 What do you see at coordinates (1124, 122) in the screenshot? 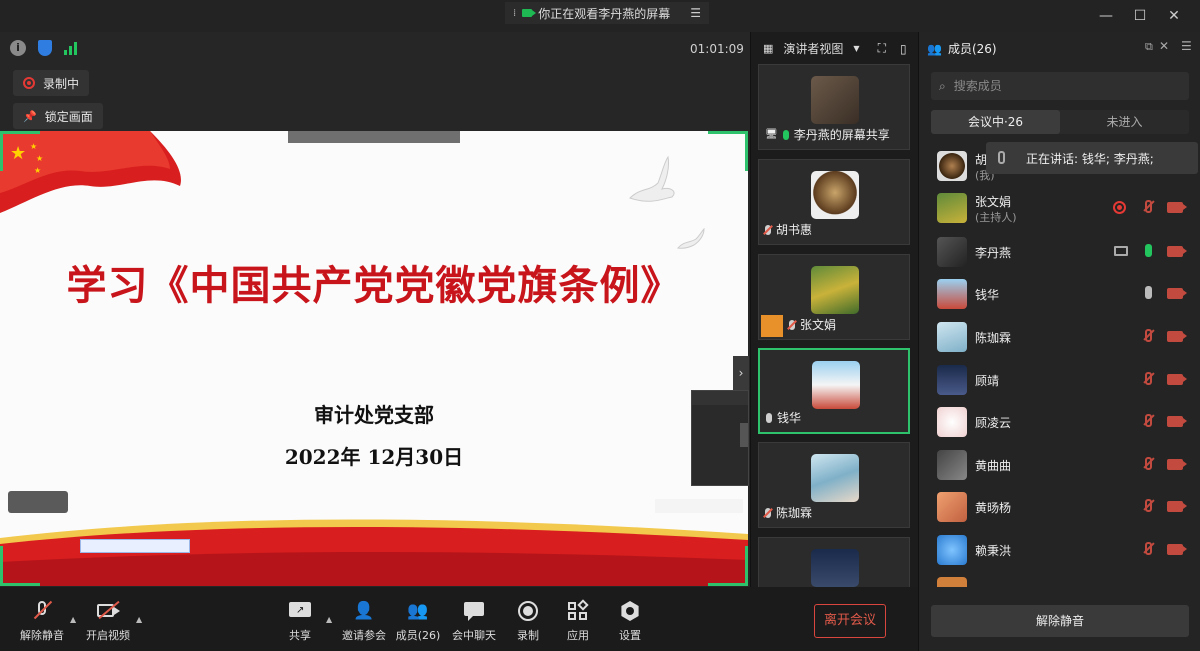
I see `tab-not-joined: 未进入` at bounding box center [1124, 122].